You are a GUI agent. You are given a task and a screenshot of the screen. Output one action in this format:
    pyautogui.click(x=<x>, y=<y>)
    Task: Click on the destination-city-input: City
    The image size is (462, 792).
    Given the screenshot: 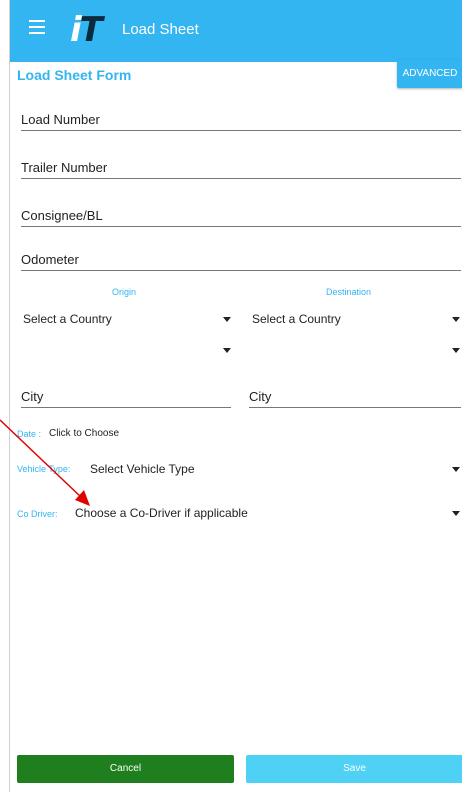 What is the action you would take?
    pyautogui.click(x=355, y=398)
    